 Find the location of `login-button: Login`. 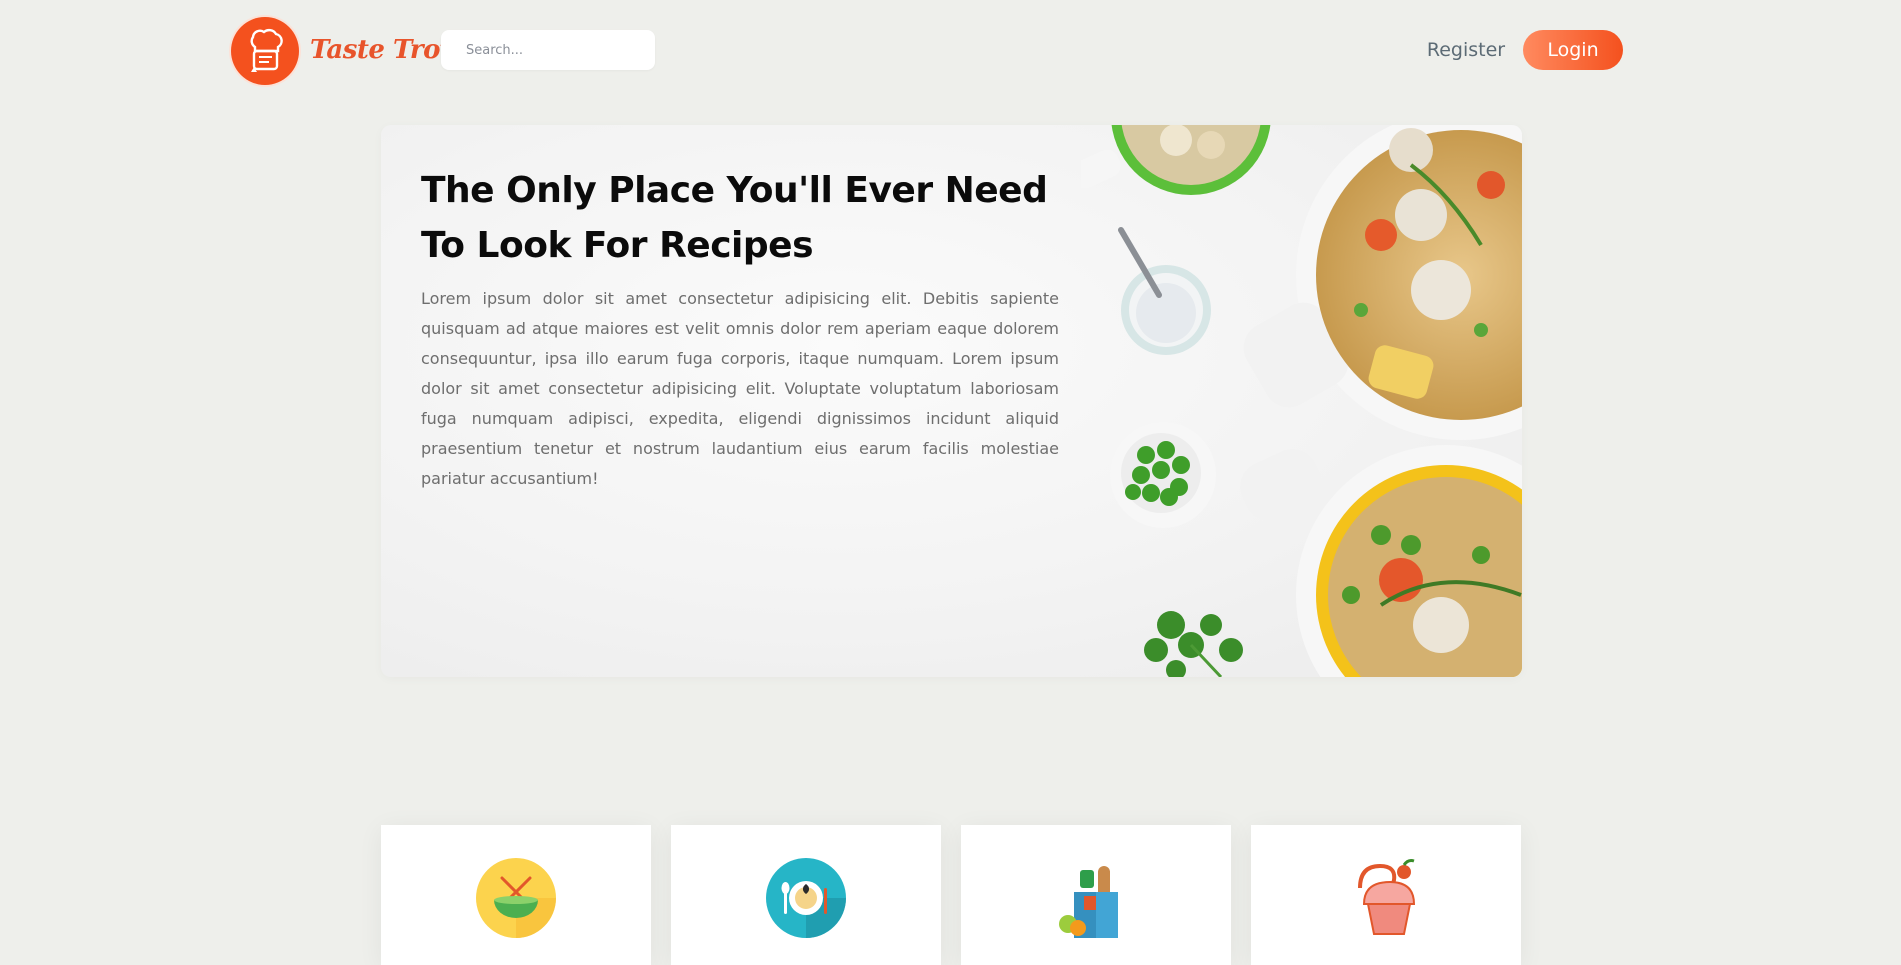

login-button: Login is located at coordinates (1573, 50).